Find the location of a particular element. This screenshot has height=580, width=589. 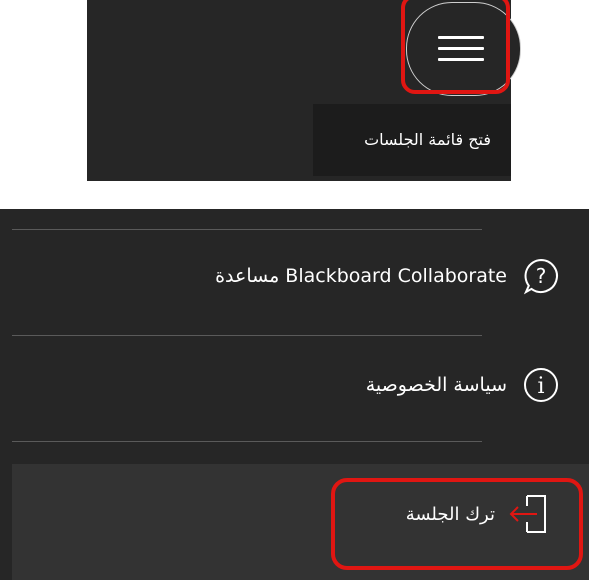

menu-item-privacy-policy: i سياسة الخصوصية is located at coordinates (463, 385).